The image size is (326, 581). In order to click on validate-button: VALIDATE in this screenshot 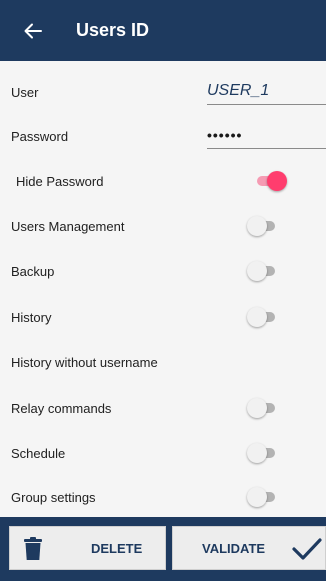, I will do `click(249, 548)`.